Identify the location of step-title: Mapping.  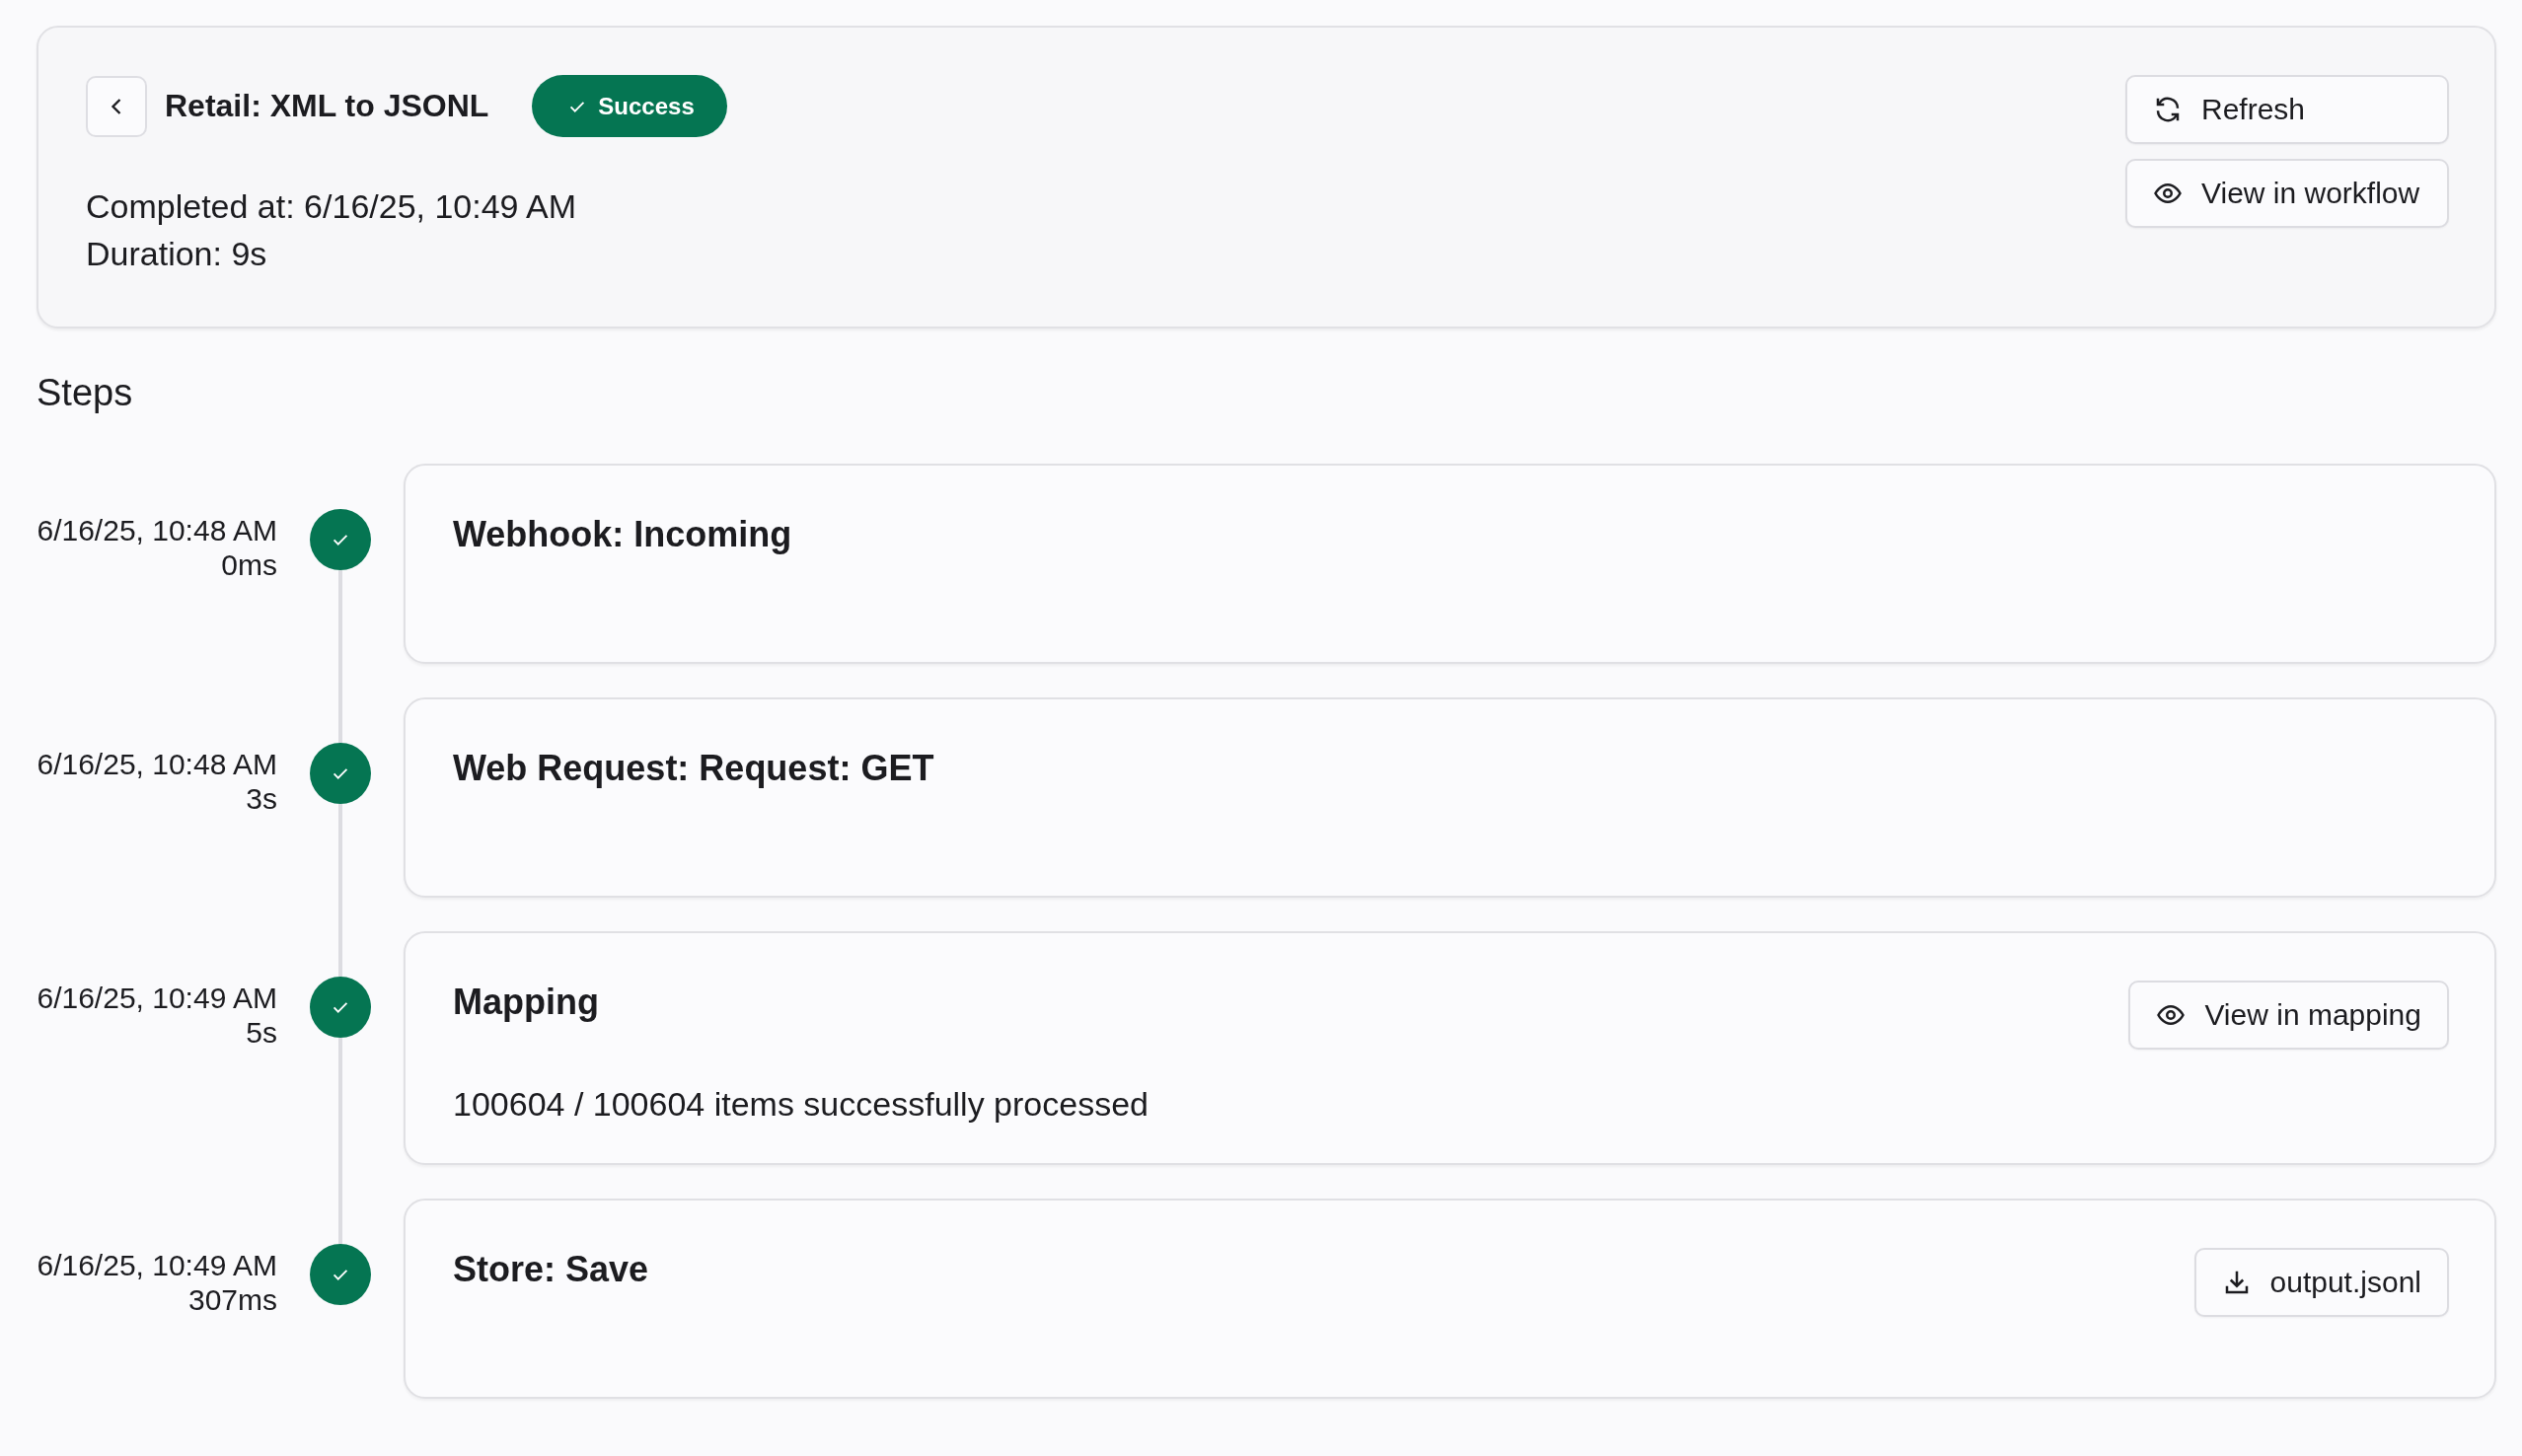
(526, 1002).